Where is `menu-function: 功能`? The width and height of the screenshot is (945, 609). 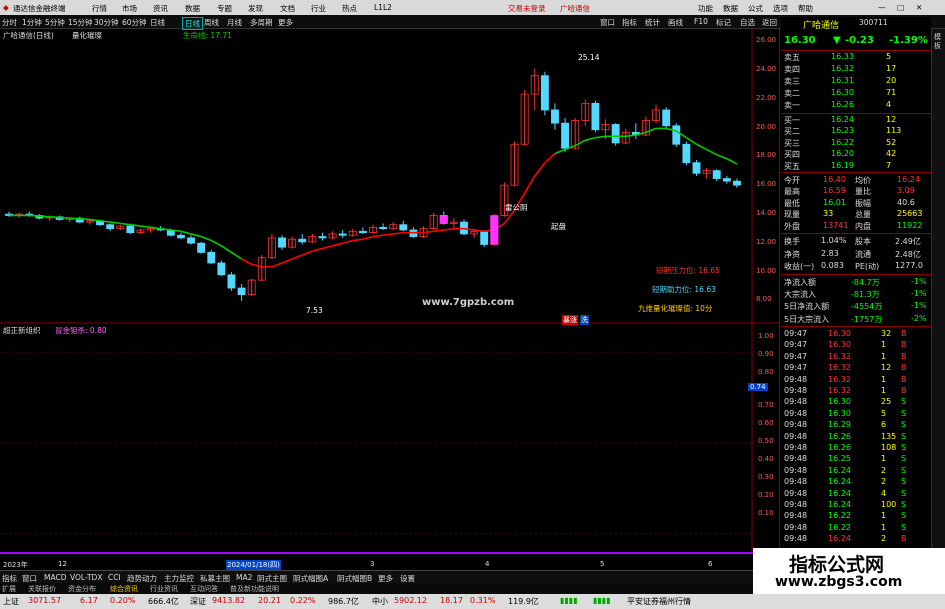 menu-function: 功能 is located at coordinates (705, 8).